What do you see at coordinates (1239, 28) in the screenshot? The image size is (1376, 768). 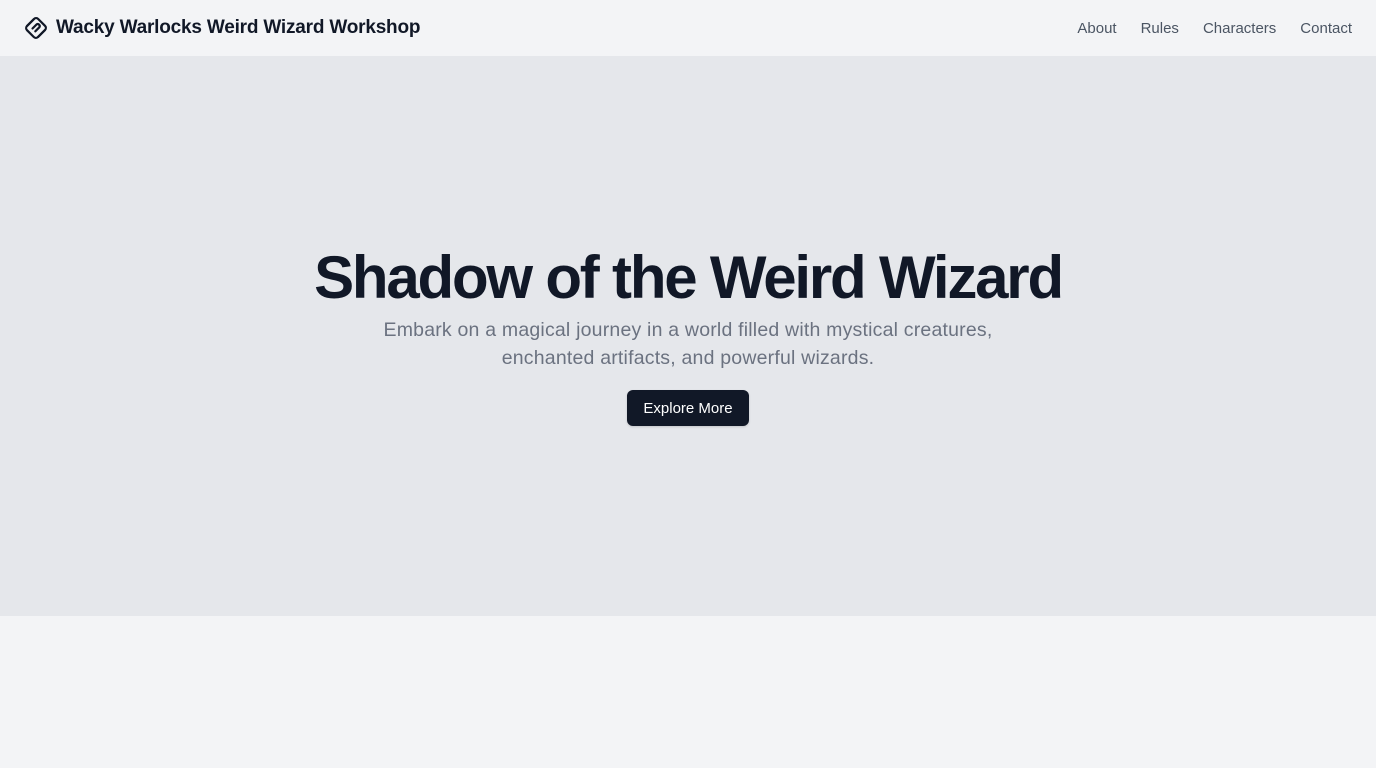 I see `nav-link-characters: Characters` at bounding box center [1239, 28].